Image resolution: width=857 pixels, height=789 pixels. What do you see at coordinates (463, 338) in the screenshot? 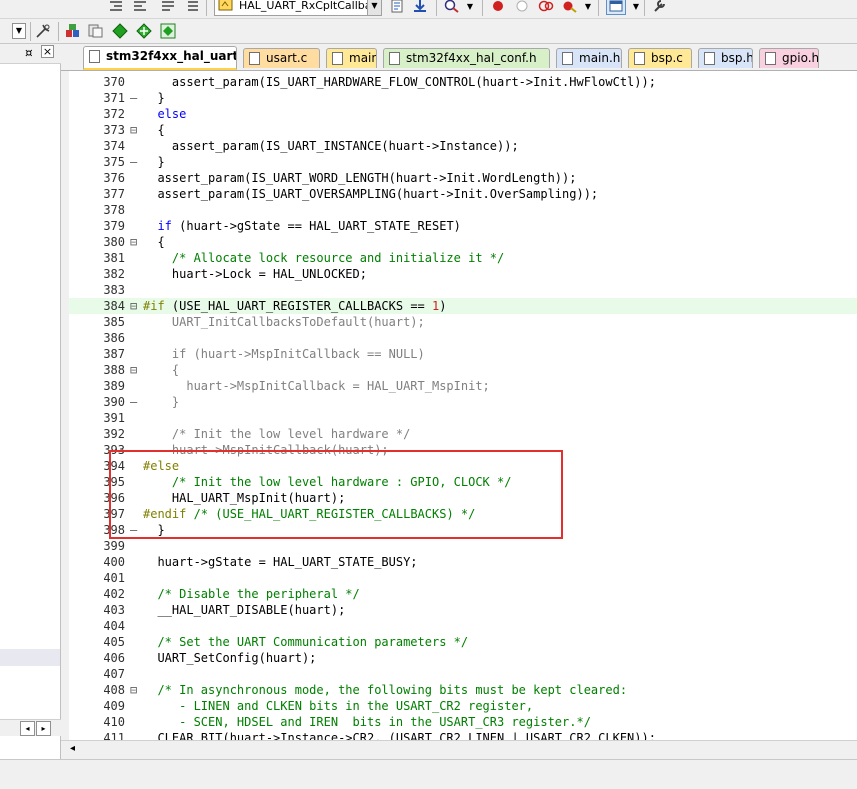
I see `code-line: 386` at bounding box center [463, 338].